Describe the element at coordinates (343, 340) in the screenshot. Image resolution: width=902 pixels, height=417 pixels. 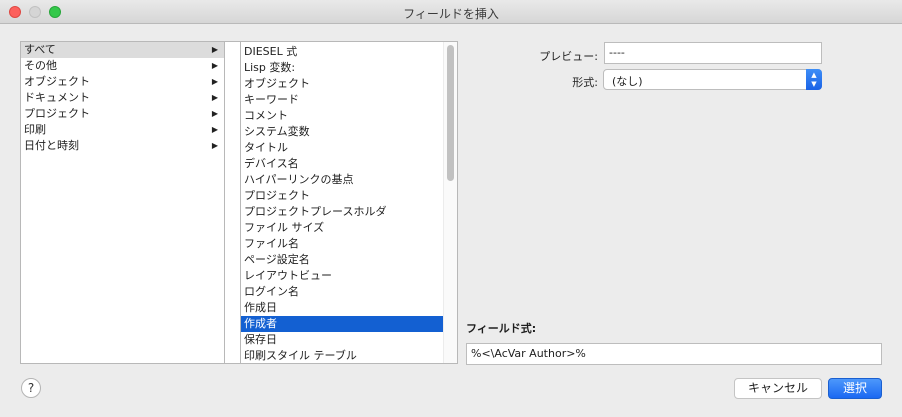
I see `field-item: 保存日` at that location.